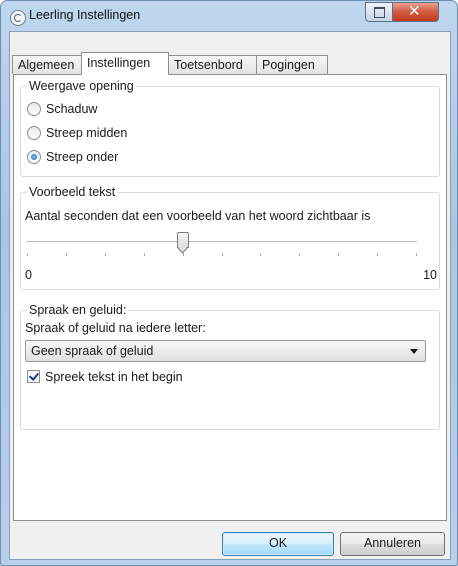  Describe the element at coordinates (92, 351) in the screenshot. I see `dropdown-value: Geen spraak of geluid` at that location.